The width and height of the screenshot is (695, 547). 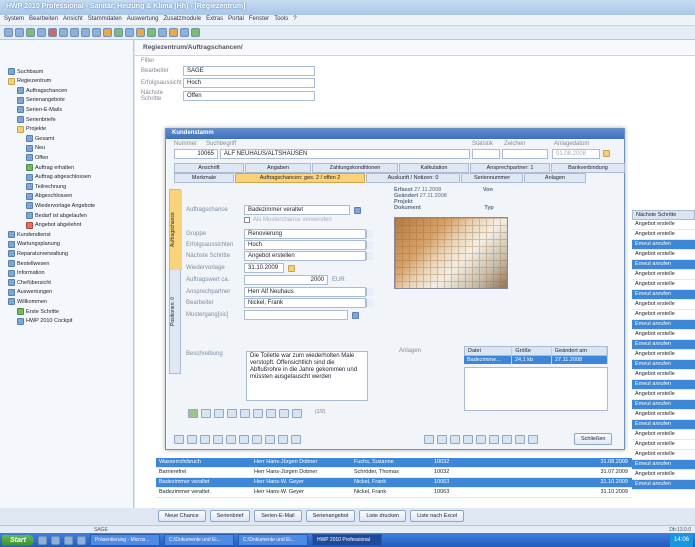 What do you see at coordinates (278, 516) in the screenshot?
I see `button-2: Serien-E-Mail` at bounding box center [278, 516].